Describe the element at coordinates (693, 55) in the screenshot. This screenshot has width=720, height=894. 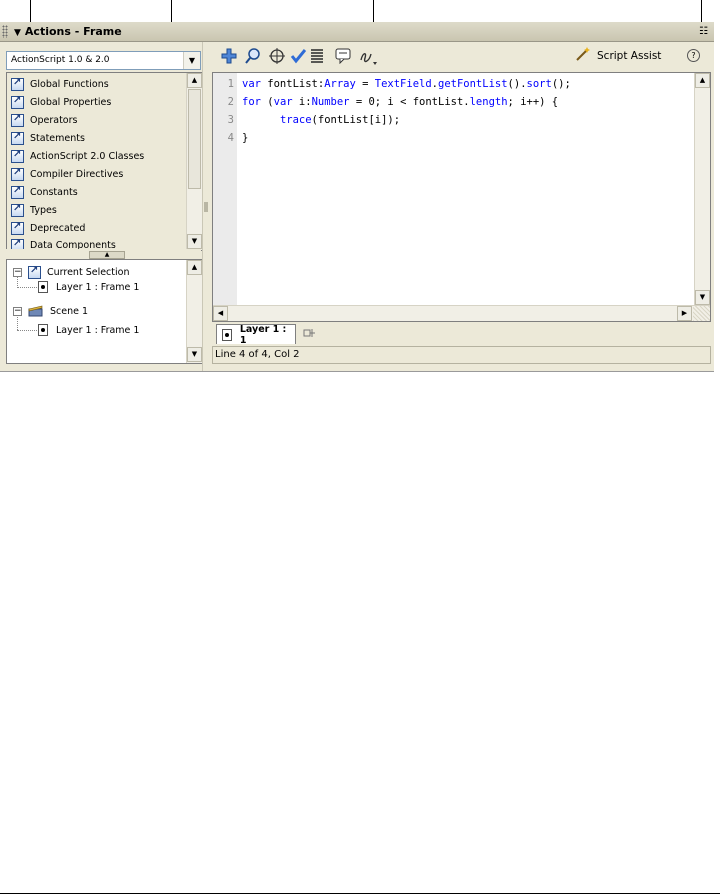
I see `help-icon: ?` at that location.